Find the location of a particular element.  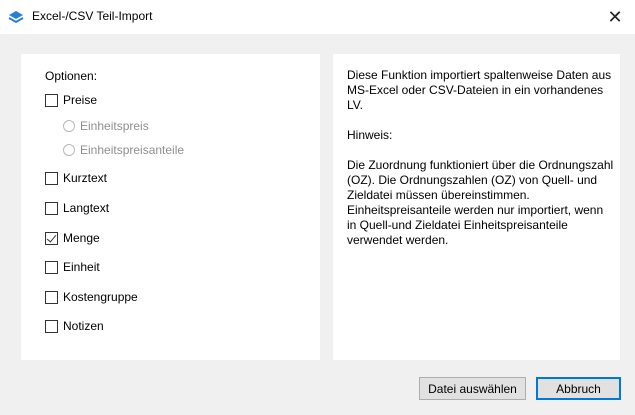

checkbox-label: Menge is located at coordinates (81, 238).